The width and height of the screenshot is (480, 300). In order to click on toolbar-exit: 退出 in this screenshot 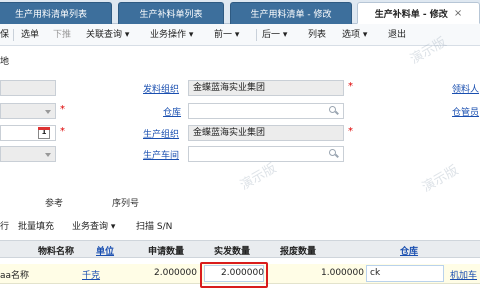, I will do `click(397, 35)`.